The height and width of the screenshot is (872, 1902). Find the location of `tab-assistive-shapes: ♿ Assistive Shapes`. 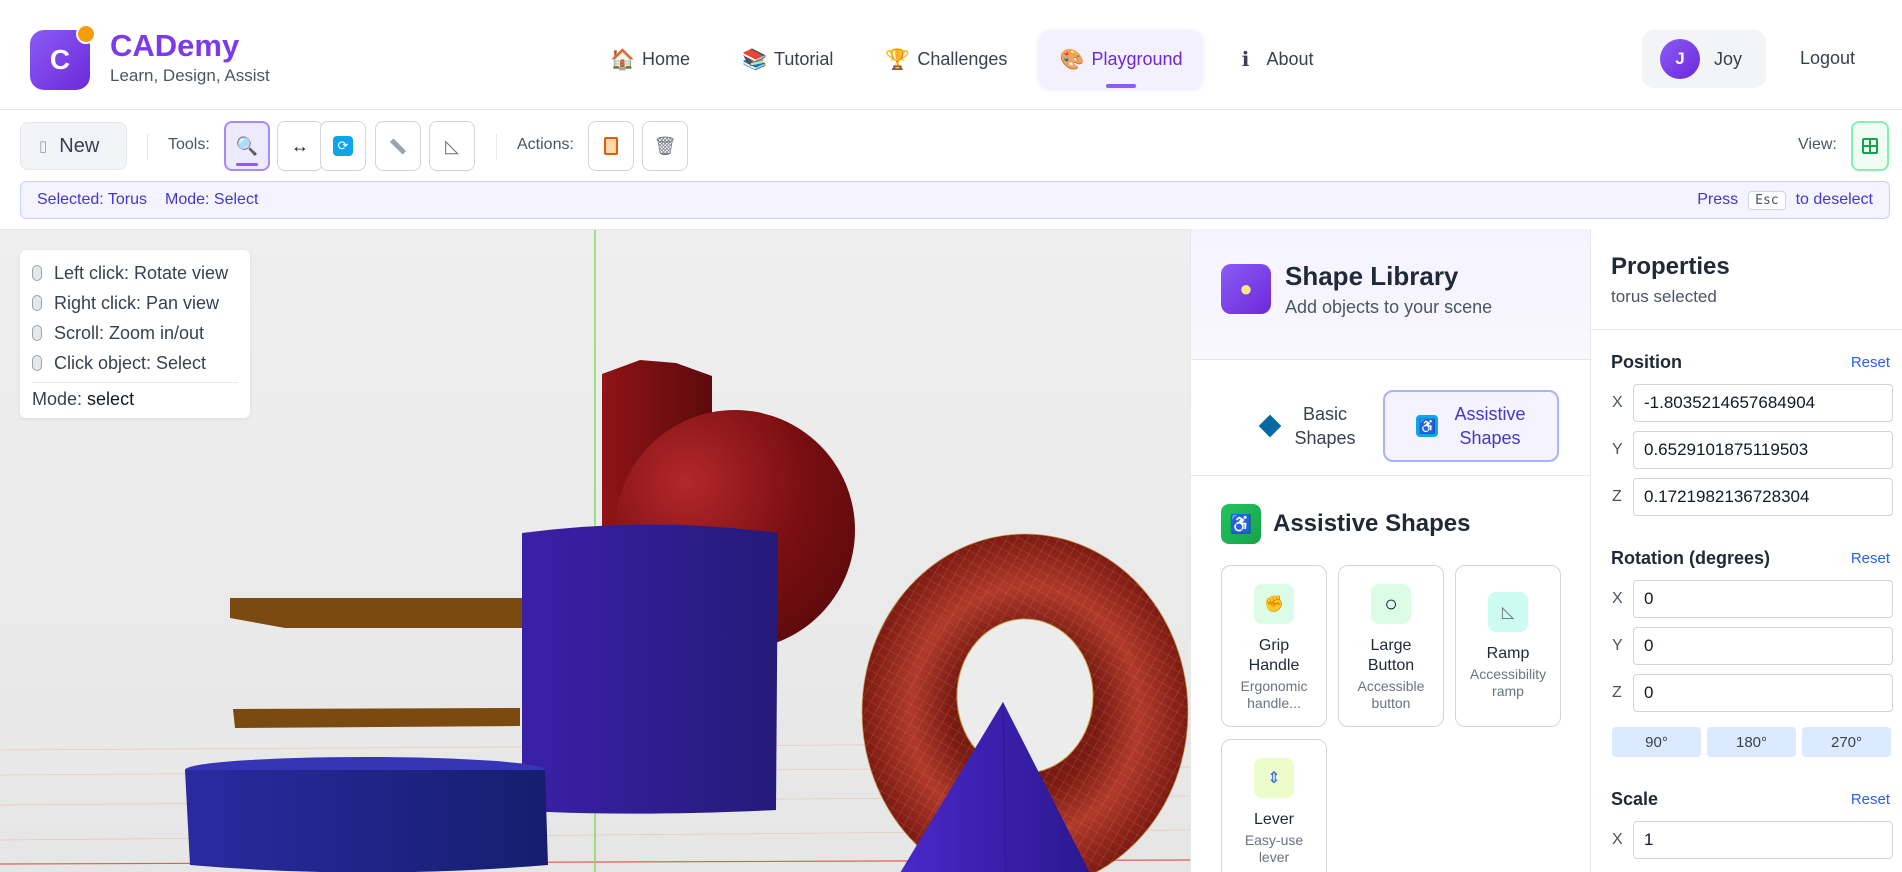

tab-assistive-shapes: ♿ Assistive Shapes is located at coordinates (1471, 426).